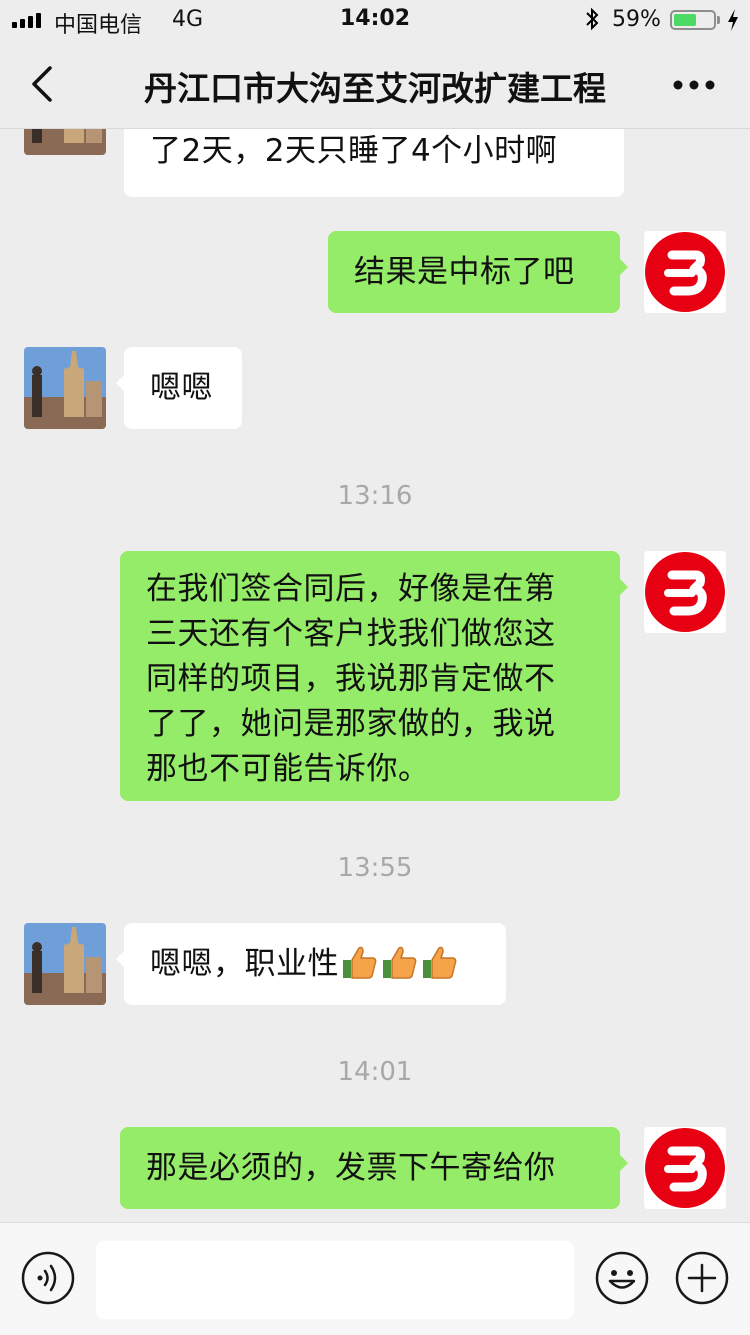  I want to click on message-bubble: 嗯嗯, so click(179, 388).